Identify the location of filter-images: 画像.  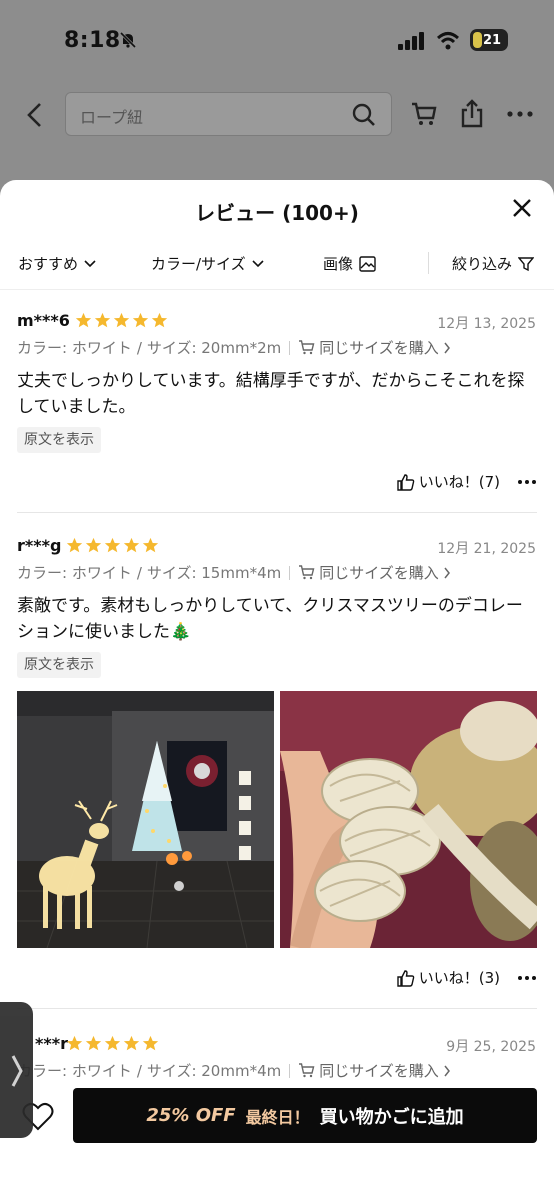
(349, 263).